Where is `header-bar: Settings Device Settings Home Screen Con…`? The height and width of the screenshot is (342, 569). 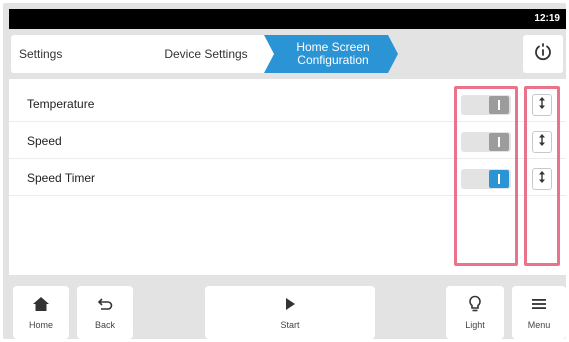
header-bar: Settings Device Settings Home Screen Con… is located at coordinates (287, 54).